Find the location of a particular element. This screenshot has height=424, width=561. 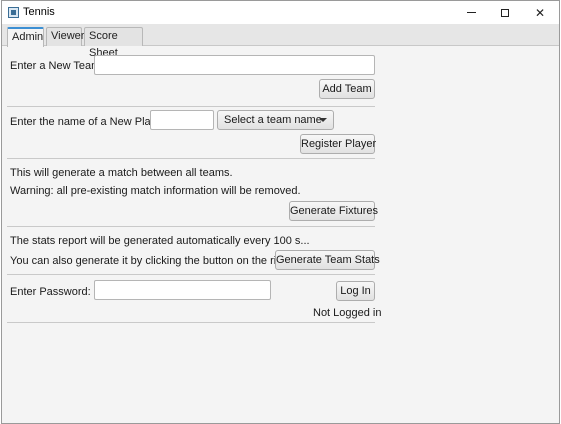

close-button: ✕ is located at coordinates (540, 12).